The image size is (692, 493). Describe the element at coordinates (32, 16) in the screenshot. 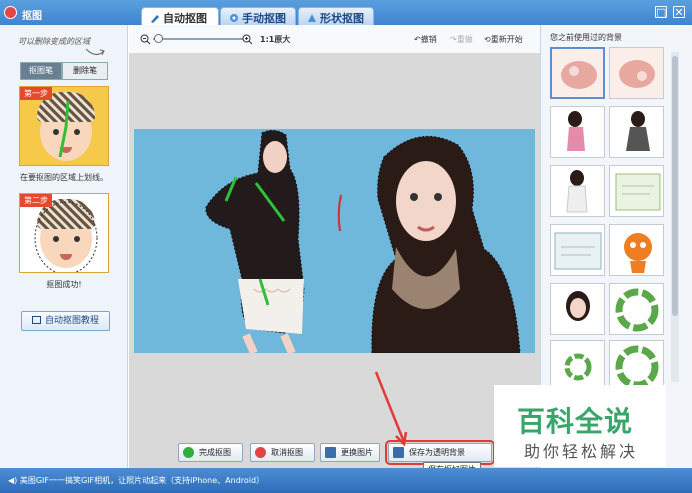

I see `window-title: 抠图` at that location.